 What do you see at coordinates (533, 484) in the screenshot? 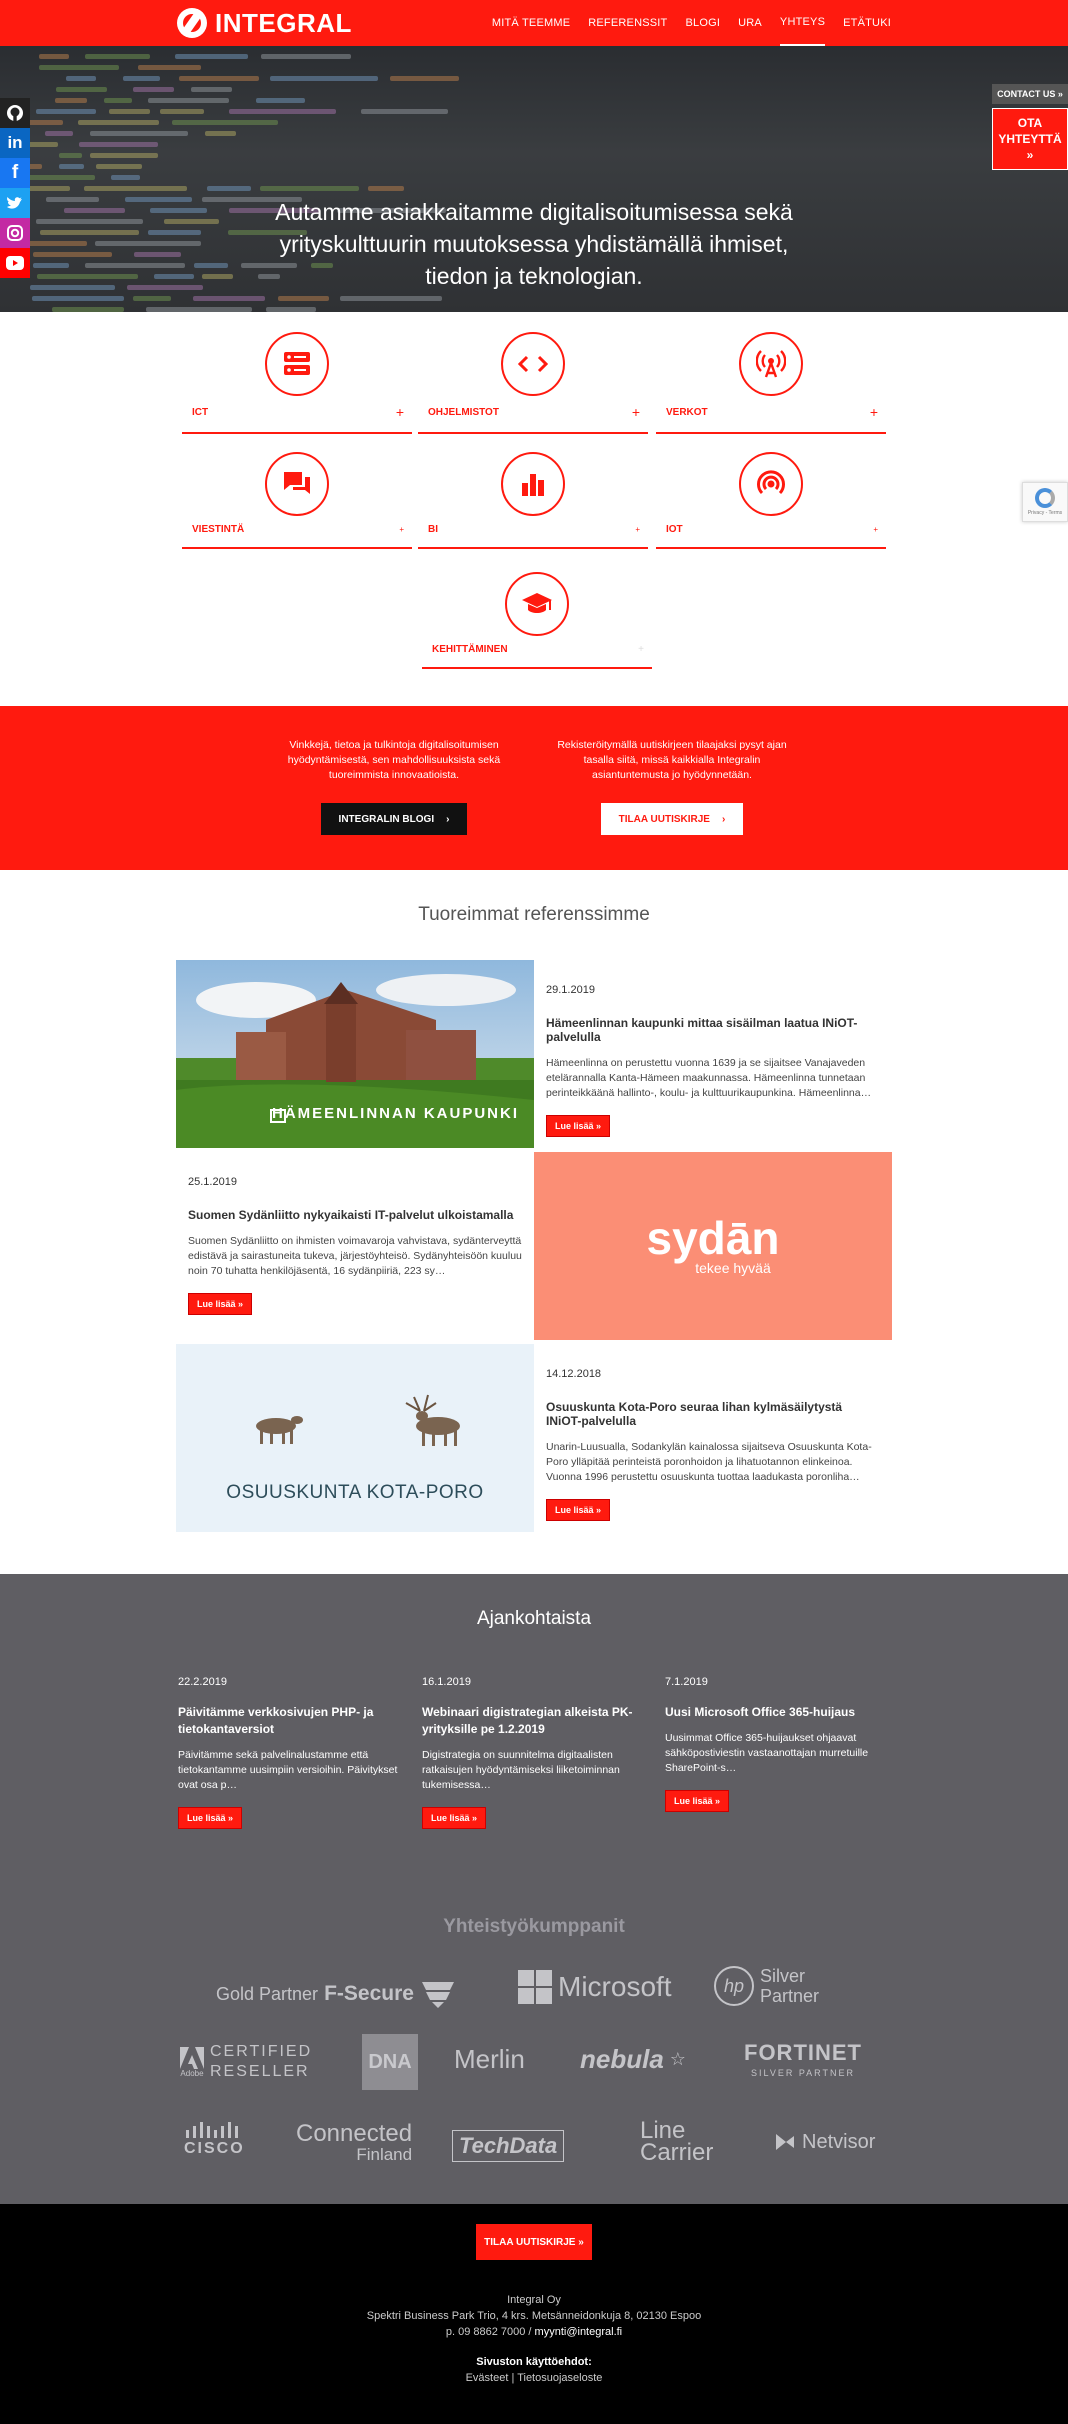
I see `bar-chart-icon` at bounding box center [533, 484].